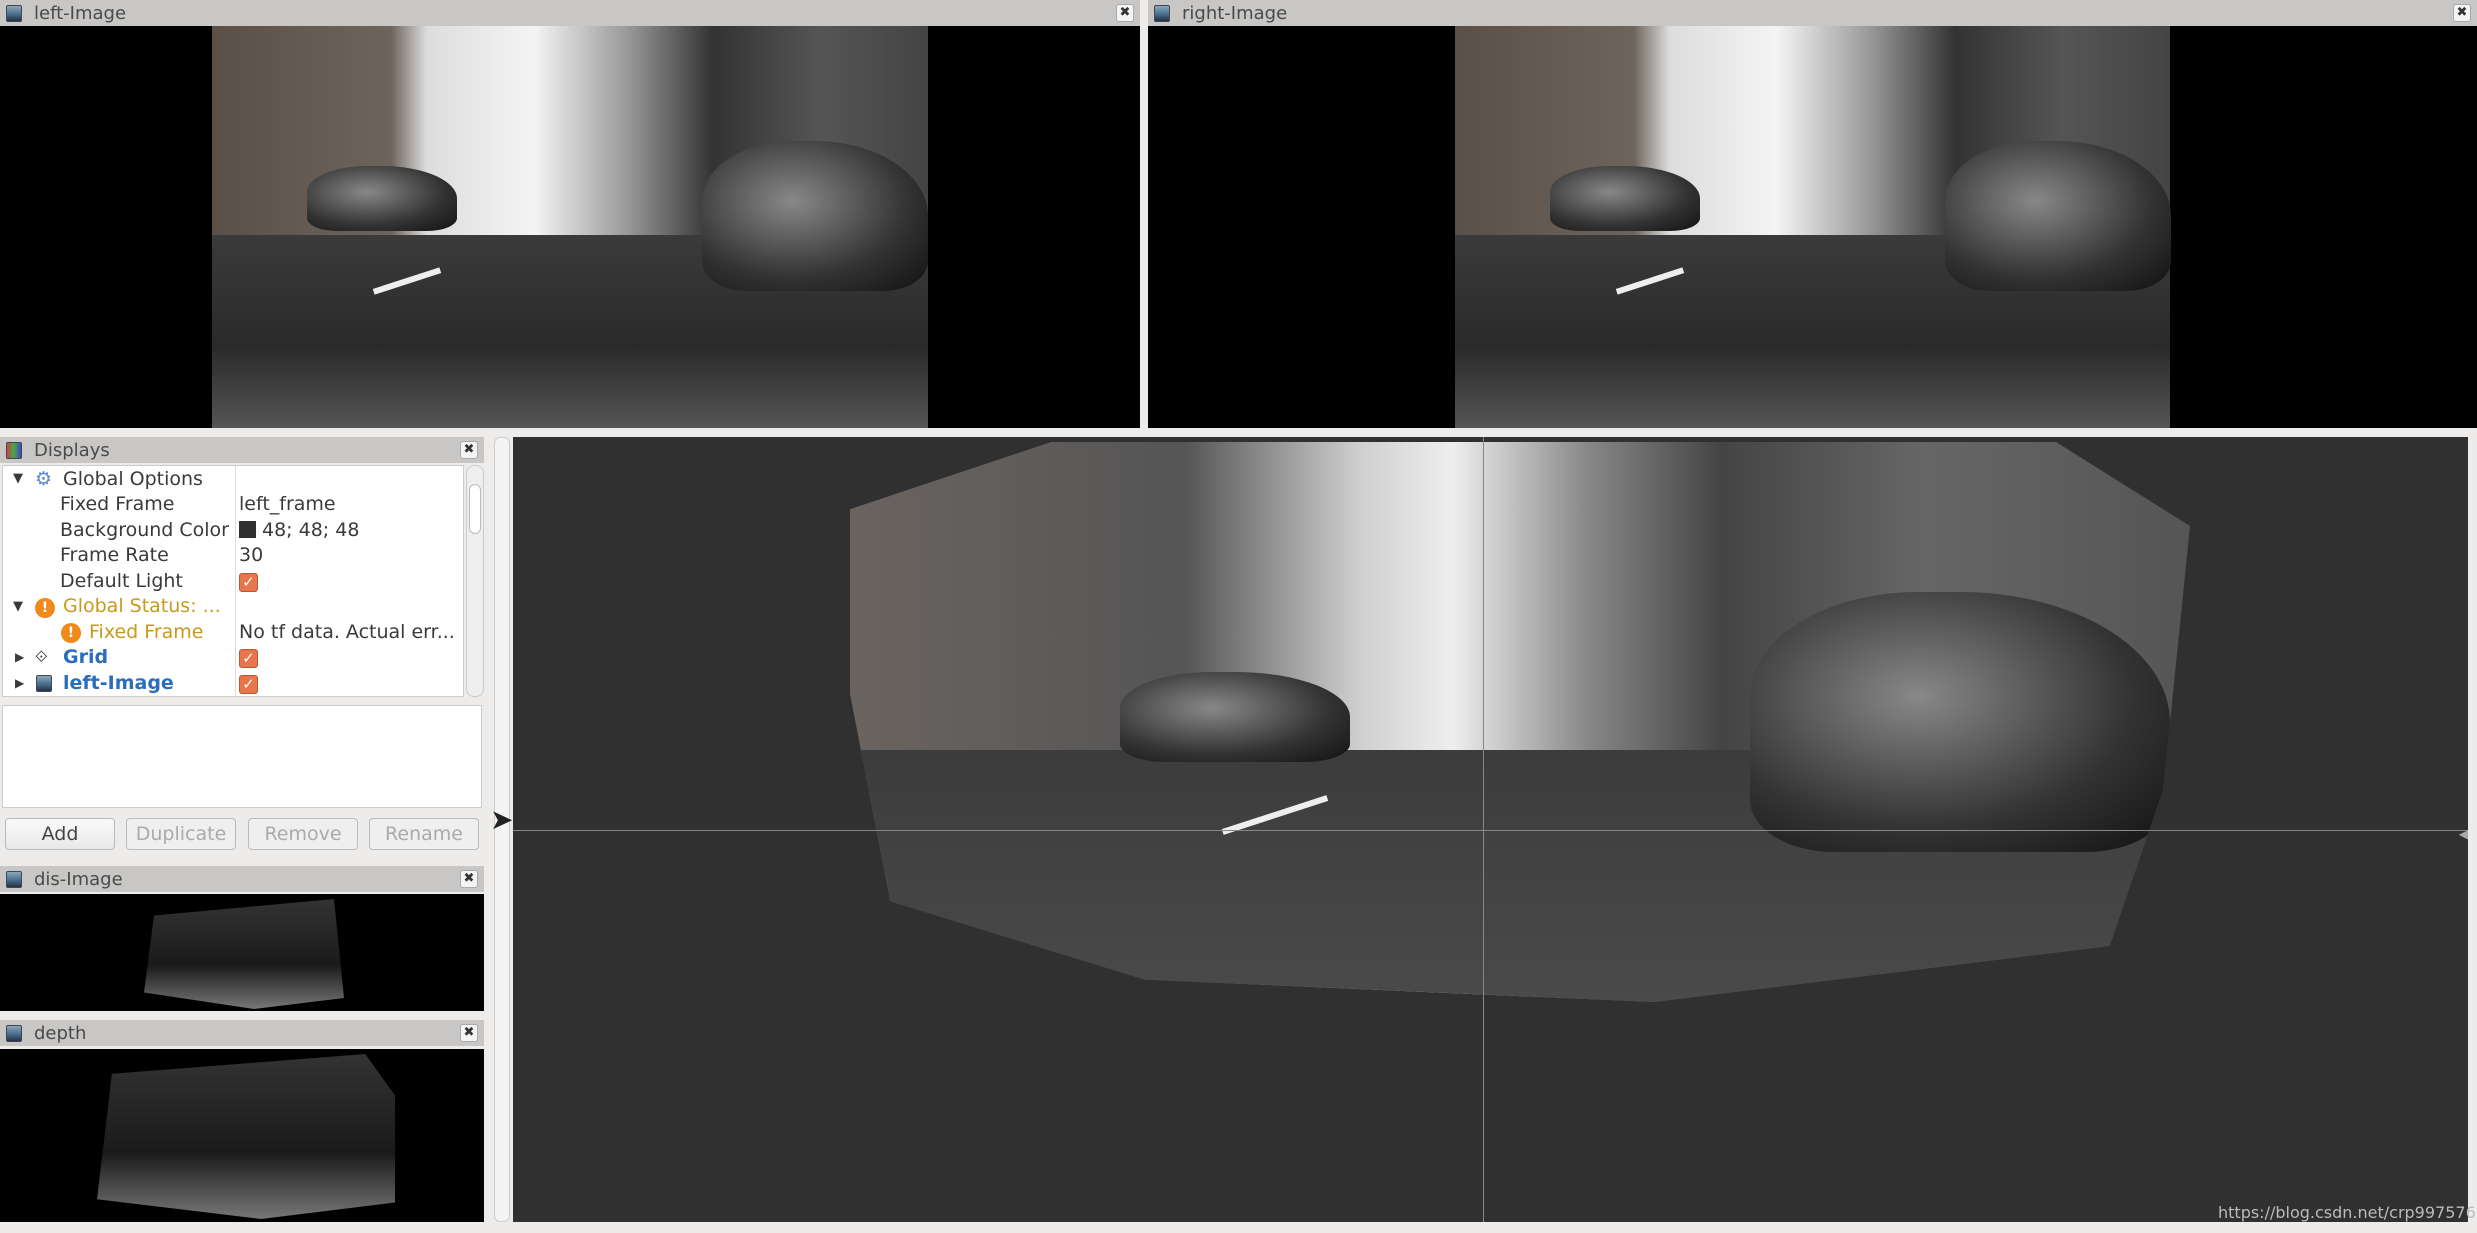  Describe the element at coordinates (502, 819) in the screenshot. I see `mouse-cursor-icon: ➤` at that location.